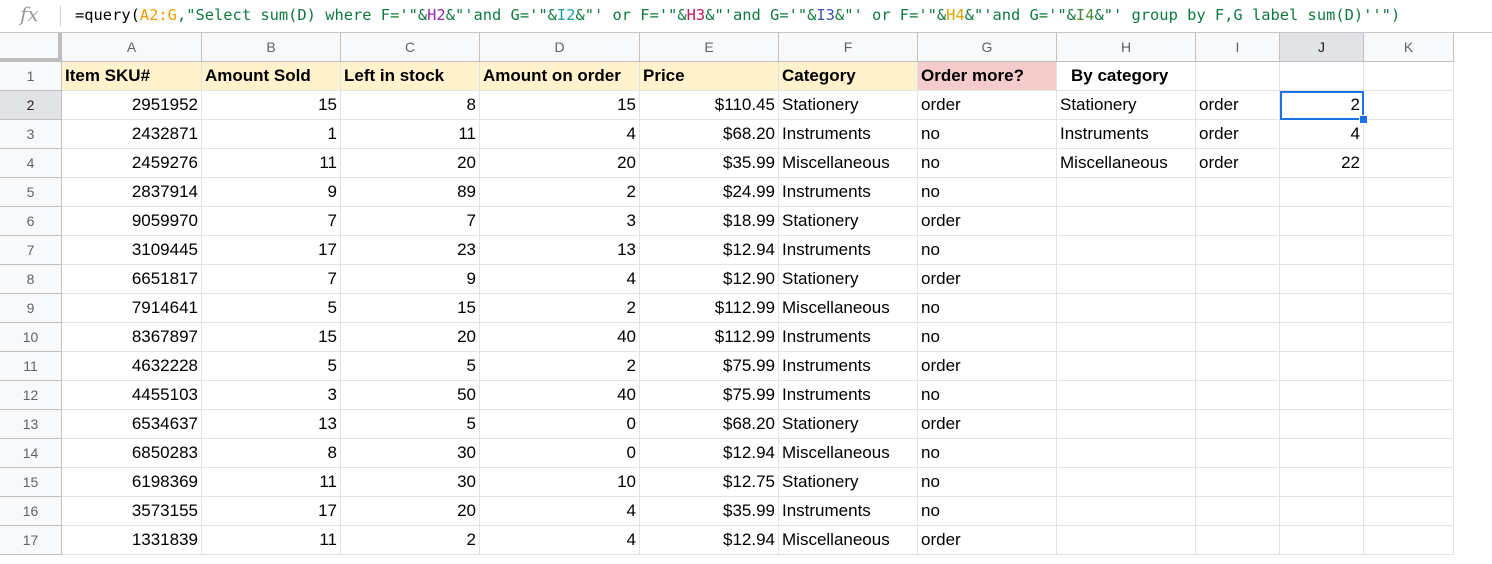  What do you see at coordinates (560, 424) in the screenshot?
I see `table-cell: 0` at bounding box center [560, 424].